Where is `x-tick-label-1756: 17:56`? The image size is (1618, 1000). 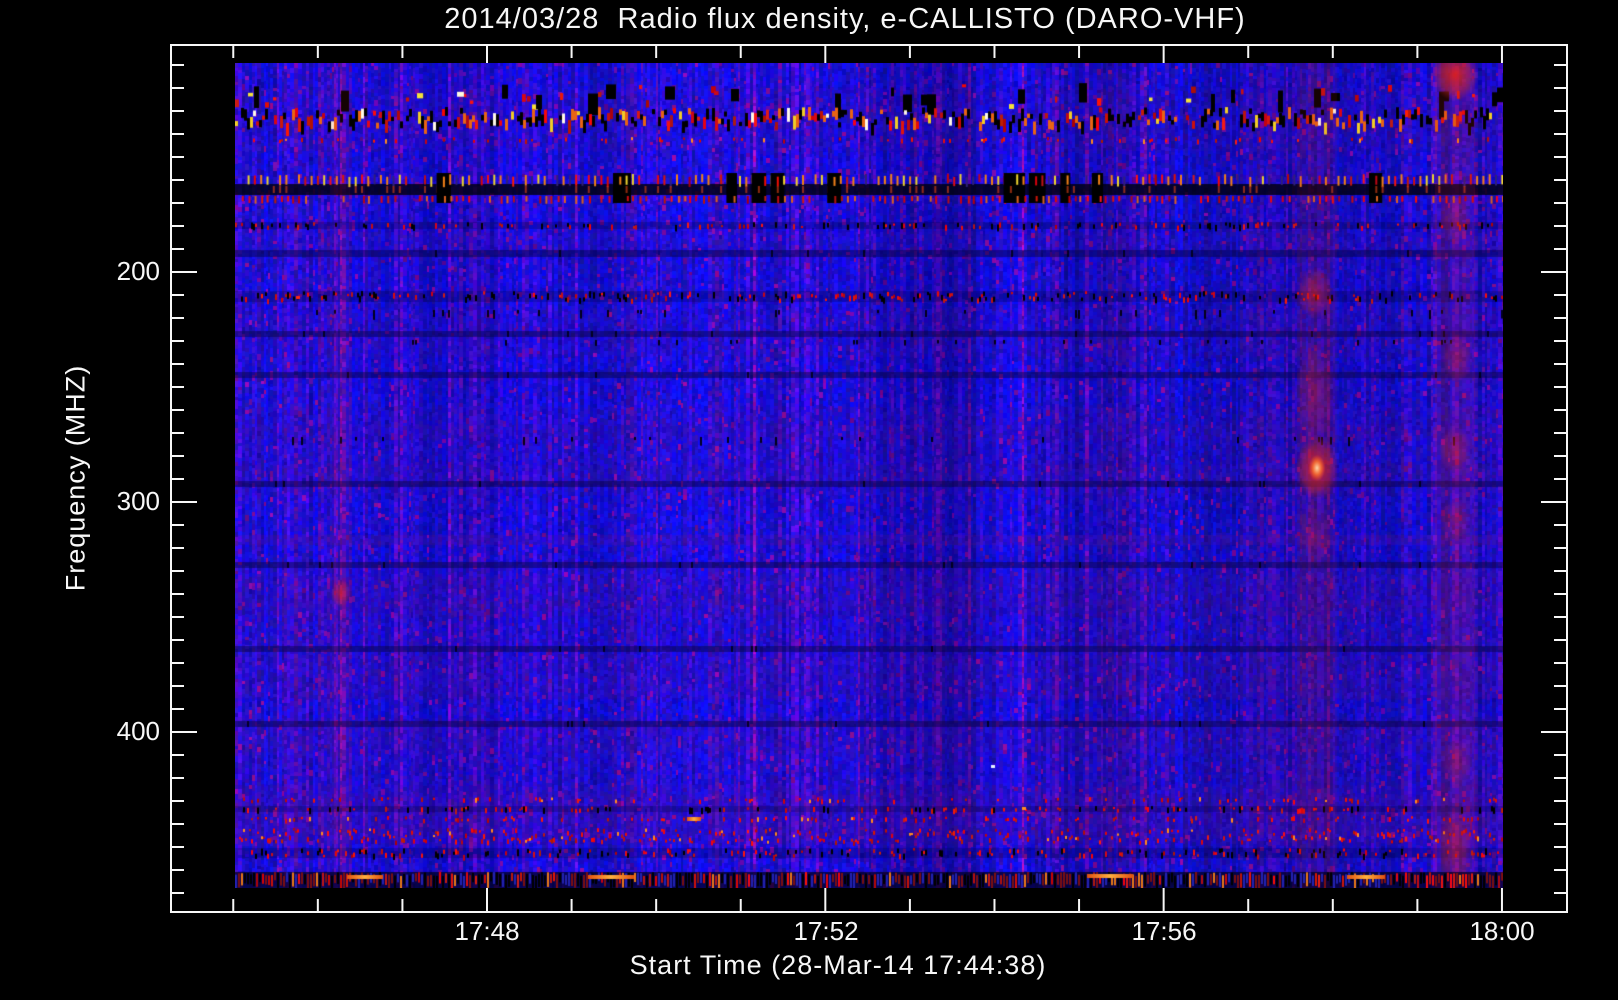 x-tick-label-1756: 17:56 is located at coordinates (1164, 931).